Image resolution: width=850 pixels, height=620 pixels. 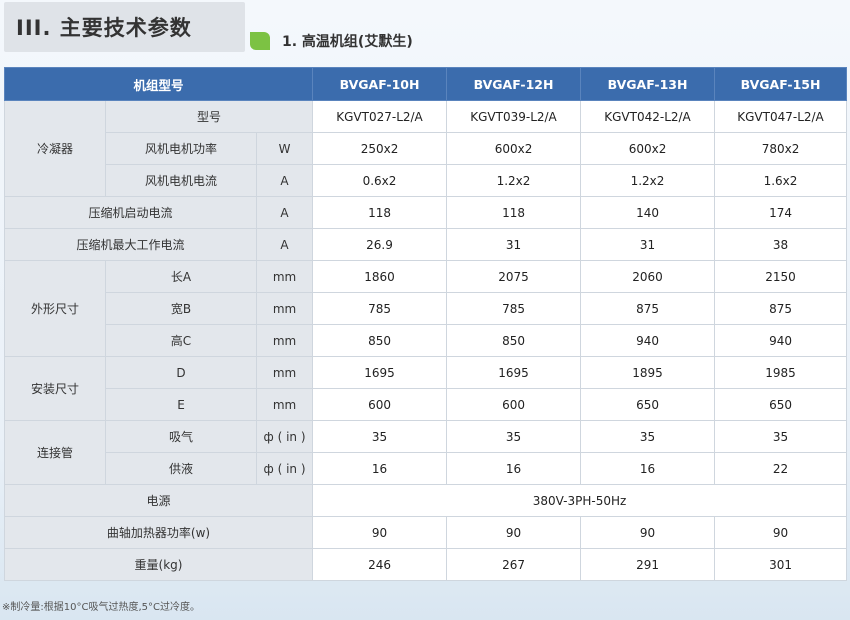 I want to click on cell-value: 174, so click(x=781, y=212).